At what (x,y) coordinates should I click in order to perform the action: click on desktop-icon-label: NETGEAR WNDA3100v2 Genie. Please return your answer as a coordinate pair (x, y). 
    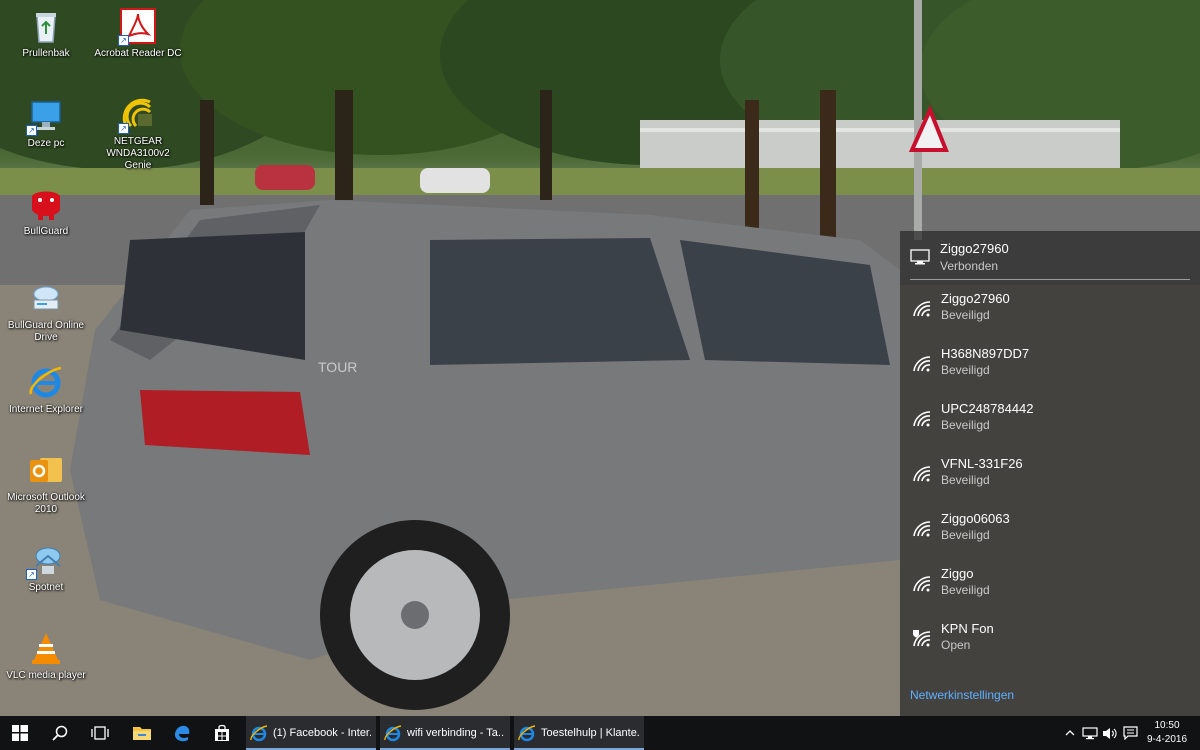
    Looking at the image, I should click on (138, 153).